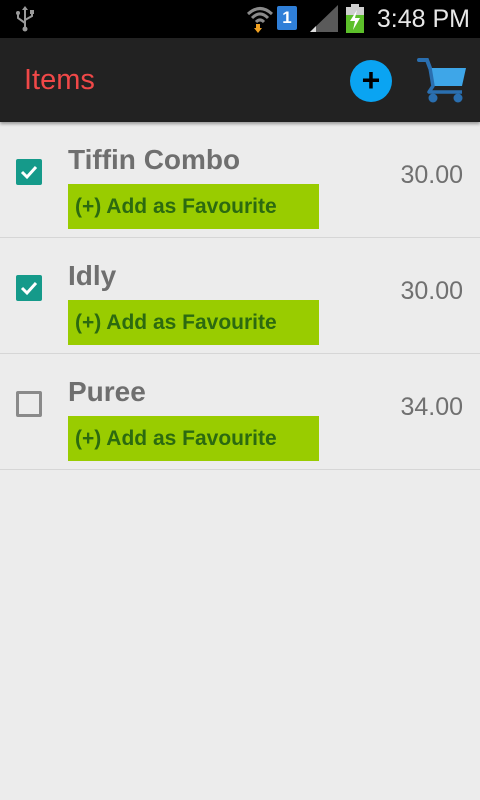 This screenshot has width=480, height=800. Describe the element at coordinates (240, 19) in the screenshot. I see `status-bar: 1 3:48 PM` at that location.